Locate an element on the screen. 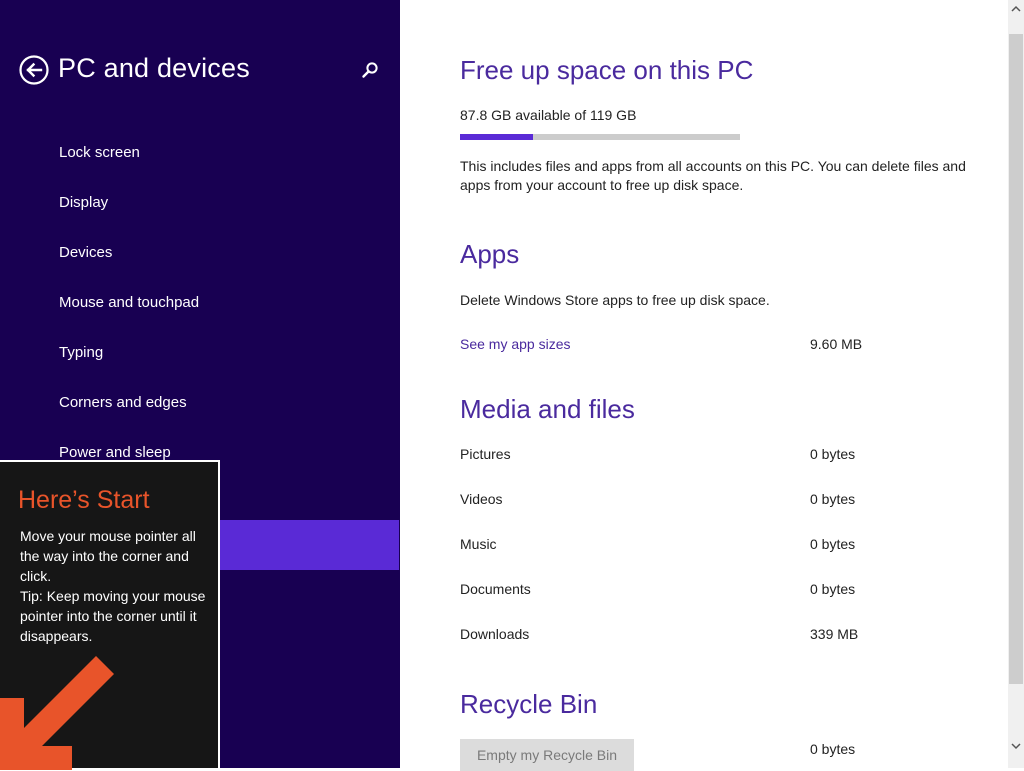  recycle-bin-heading: Recycle Bin is located at coordinates (529, 704).